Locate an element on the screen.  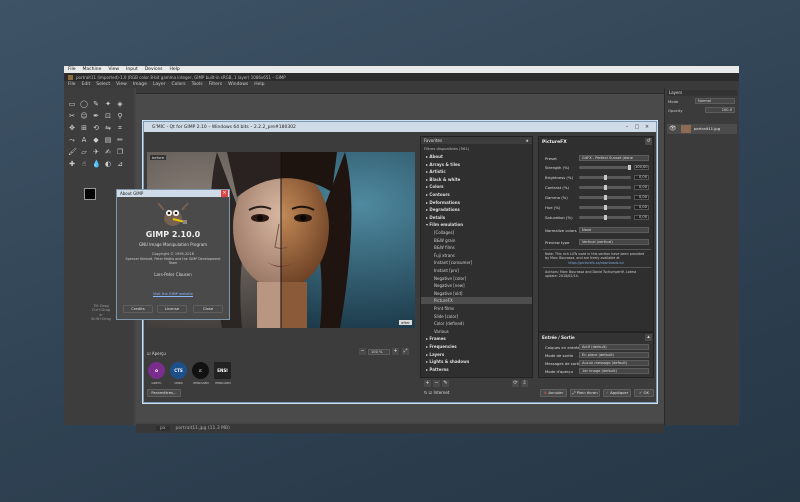
flip-icon: ⇋ is located at coordinates (108, 128).